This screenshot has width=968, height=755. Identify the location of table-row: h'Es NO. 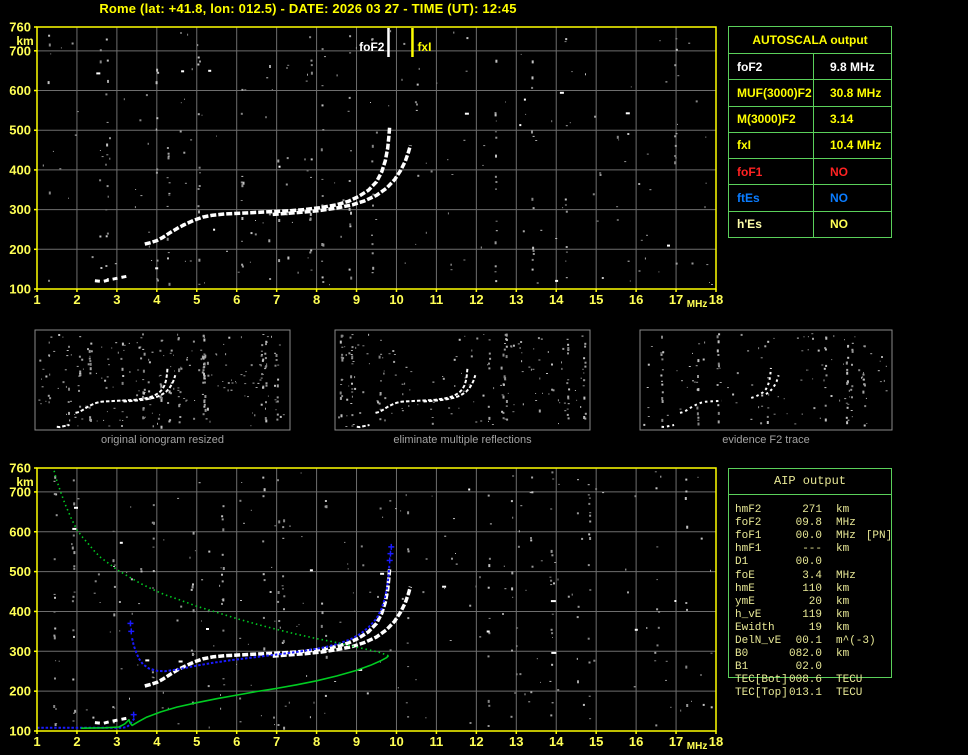
(810, 224).